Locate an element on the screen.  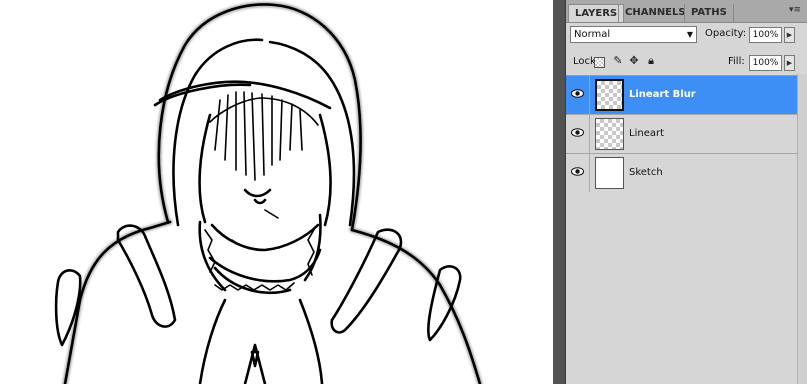
fill-slider-button: ▶ is located at coordinates (789, 63).